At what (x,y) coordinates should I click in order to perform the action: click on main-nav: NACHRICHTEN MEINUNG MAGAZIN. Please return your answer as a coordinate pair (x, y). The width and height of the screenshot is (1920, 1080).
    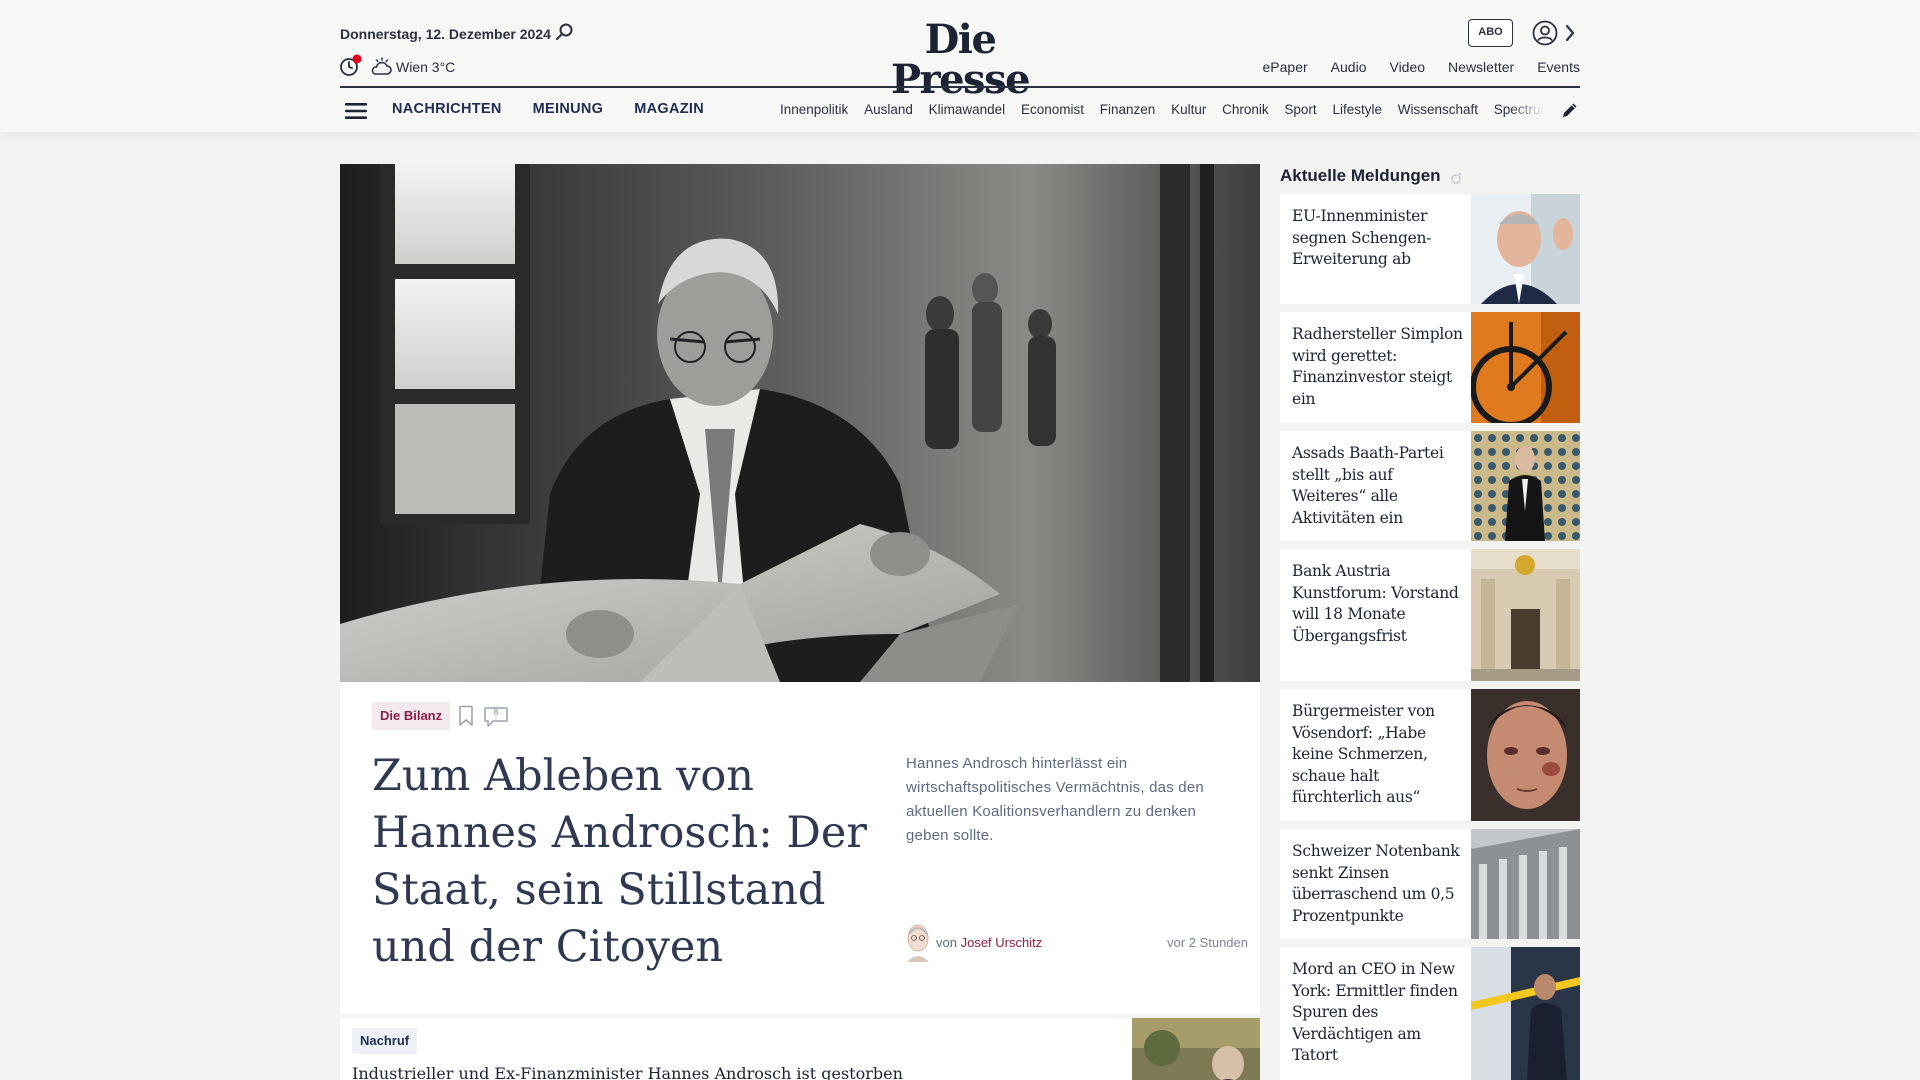
    Looking at the image, I should click on (548, 109).